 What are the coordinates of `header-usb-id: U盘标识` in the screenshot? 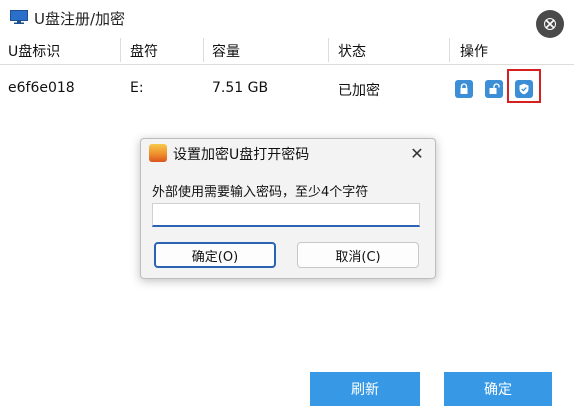 It's located at (34, 52).